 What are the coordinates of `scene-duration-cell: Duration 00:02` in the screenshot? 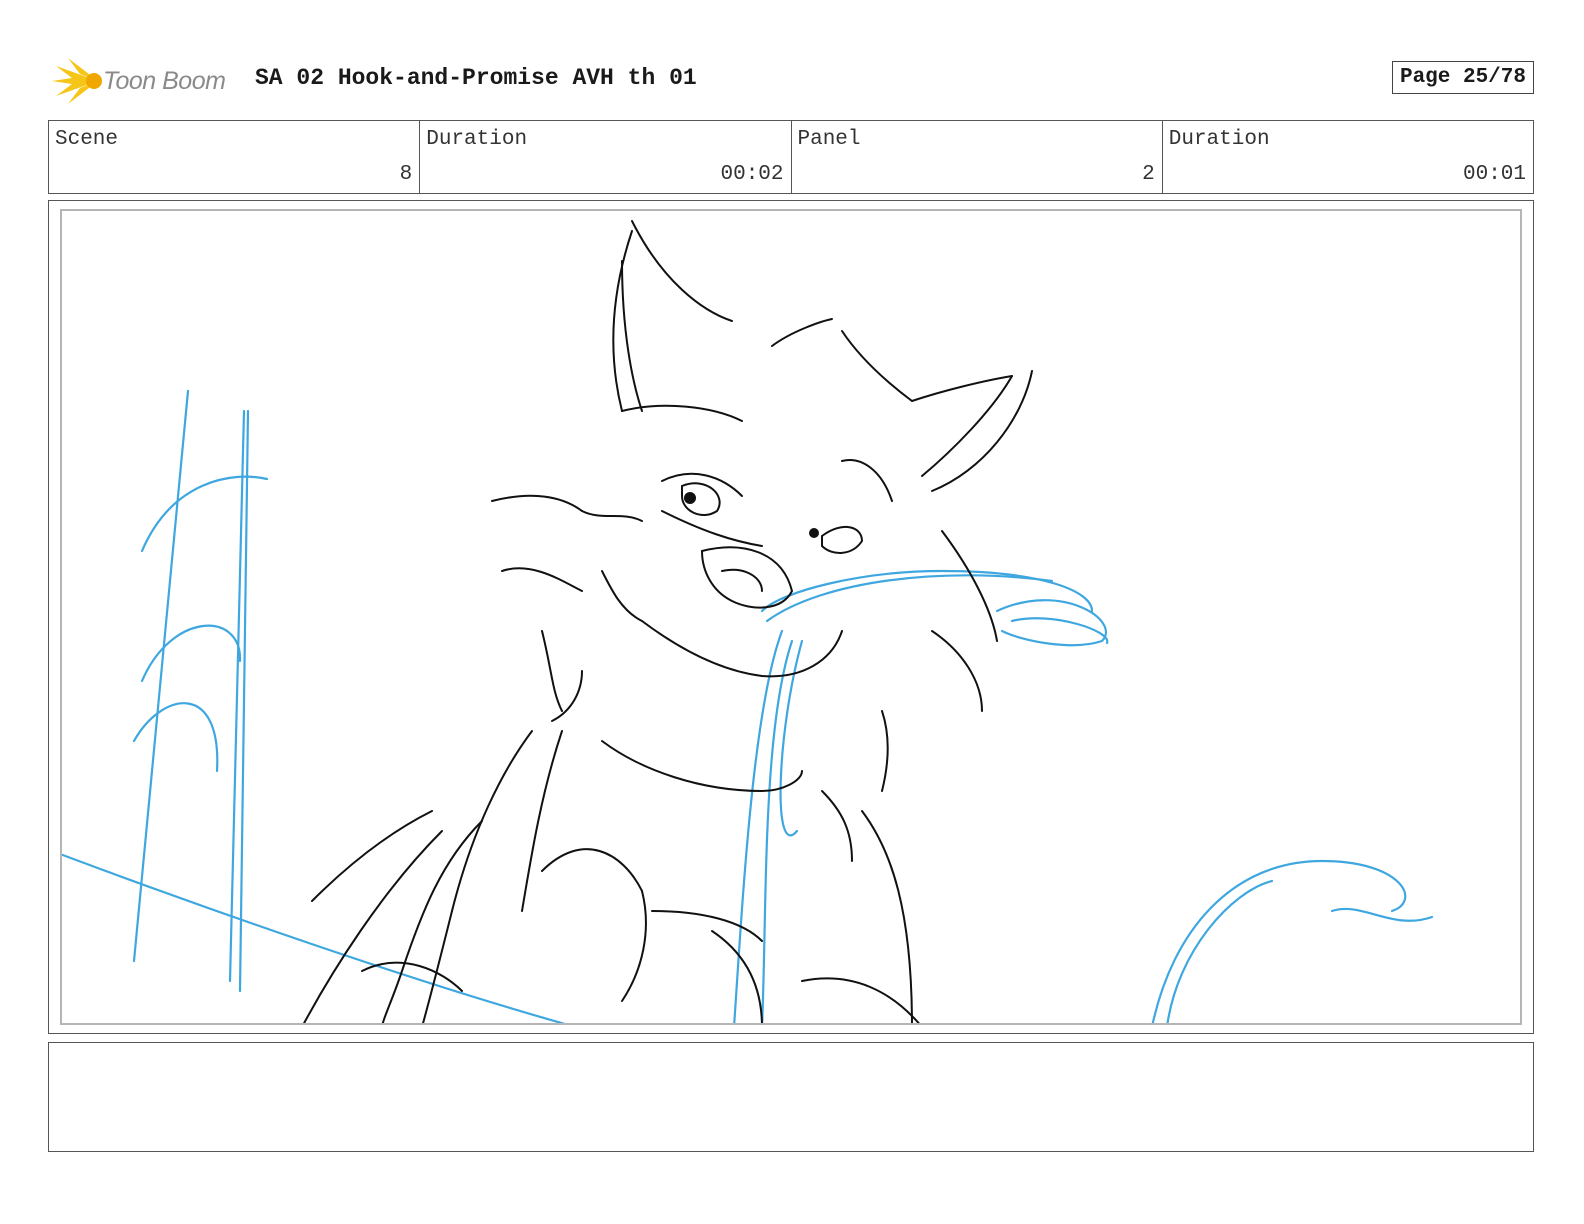 It's located at (606, 157).